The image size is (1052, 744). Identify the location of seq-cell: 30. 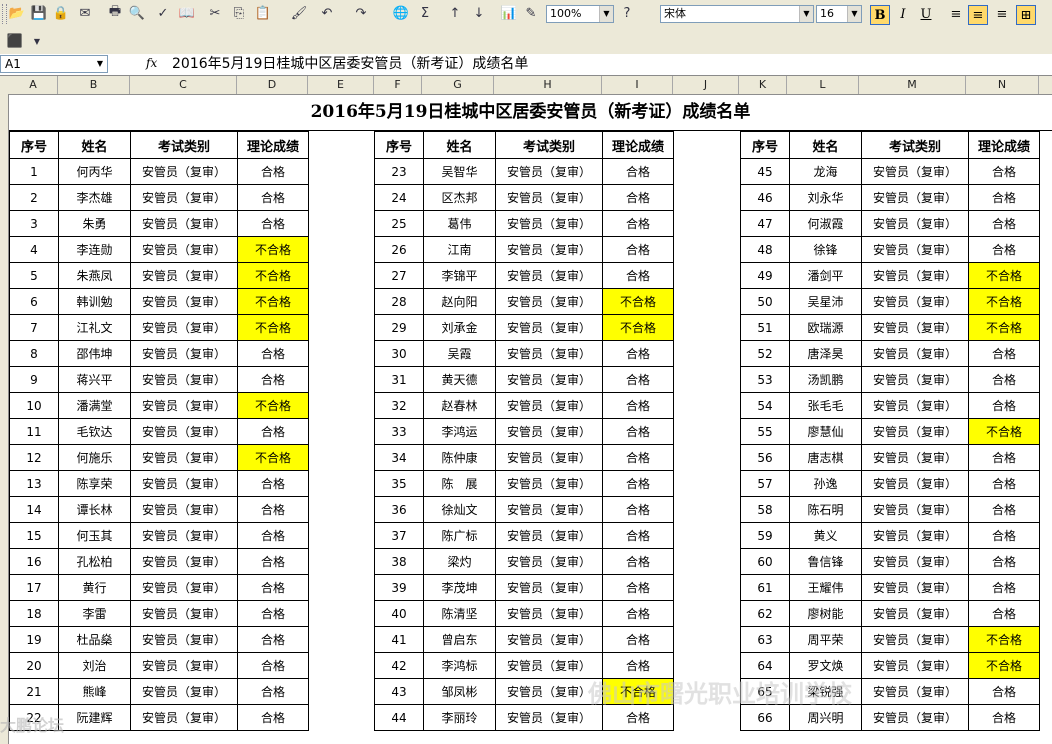
(399, 353).